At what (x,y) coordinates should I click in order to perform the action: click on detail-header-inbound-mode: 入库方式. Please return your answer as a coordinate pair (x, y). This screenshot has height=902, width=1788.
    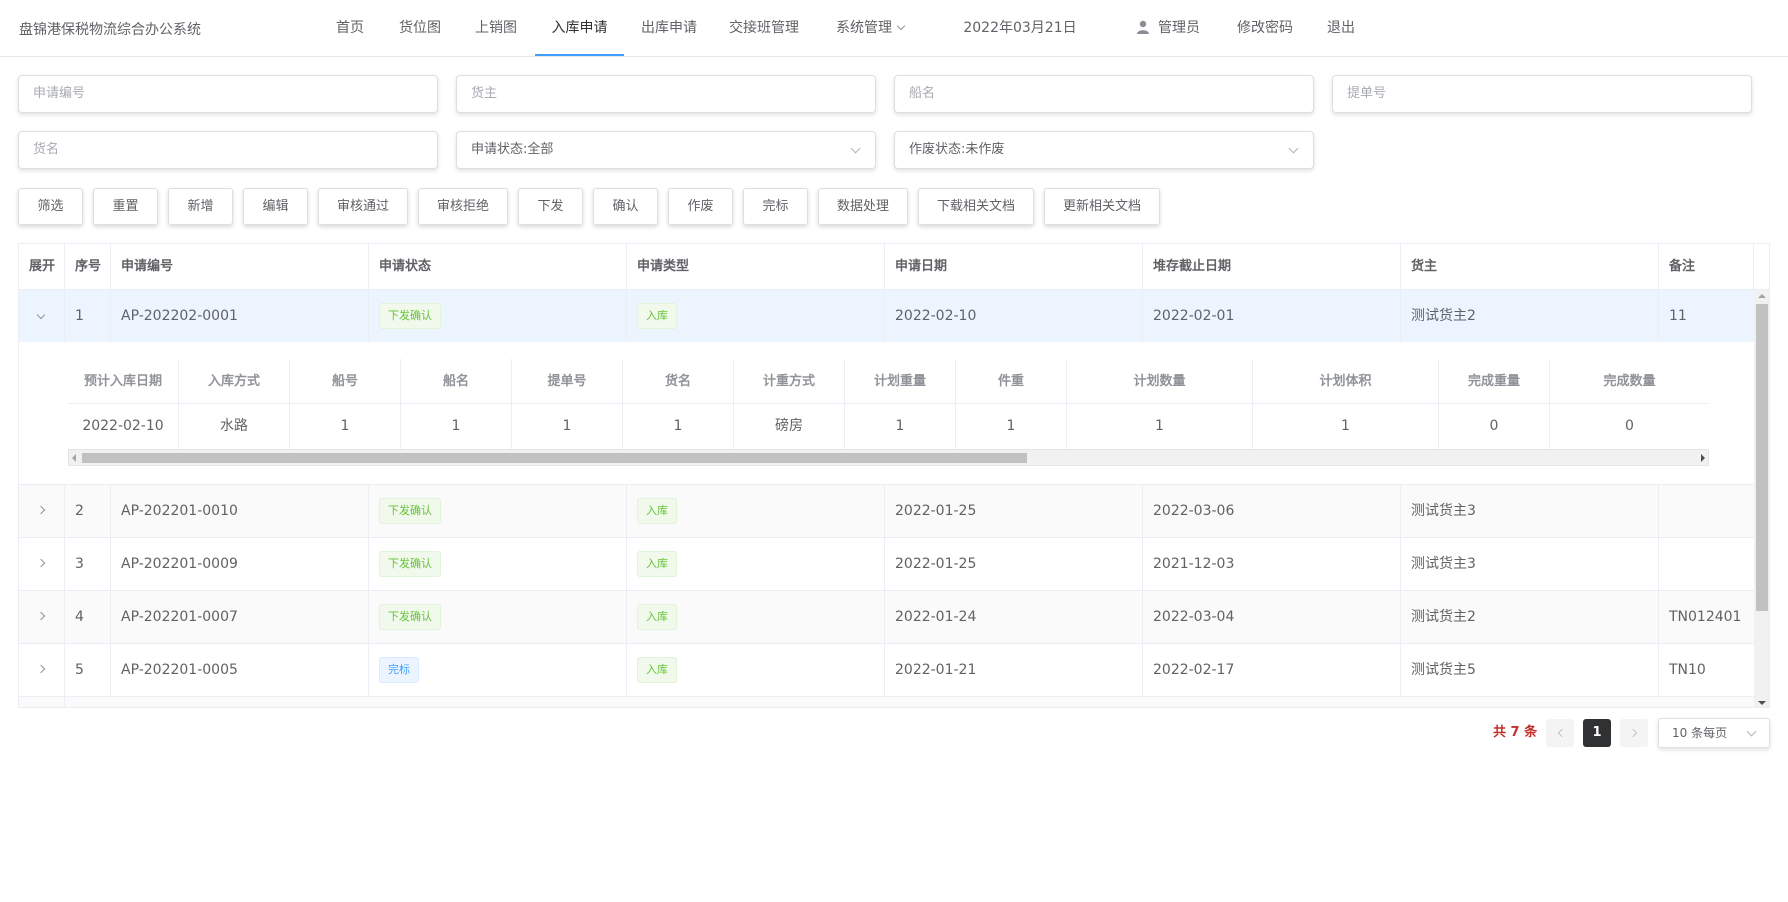
    Looking at the image, I should click on (234, 381).